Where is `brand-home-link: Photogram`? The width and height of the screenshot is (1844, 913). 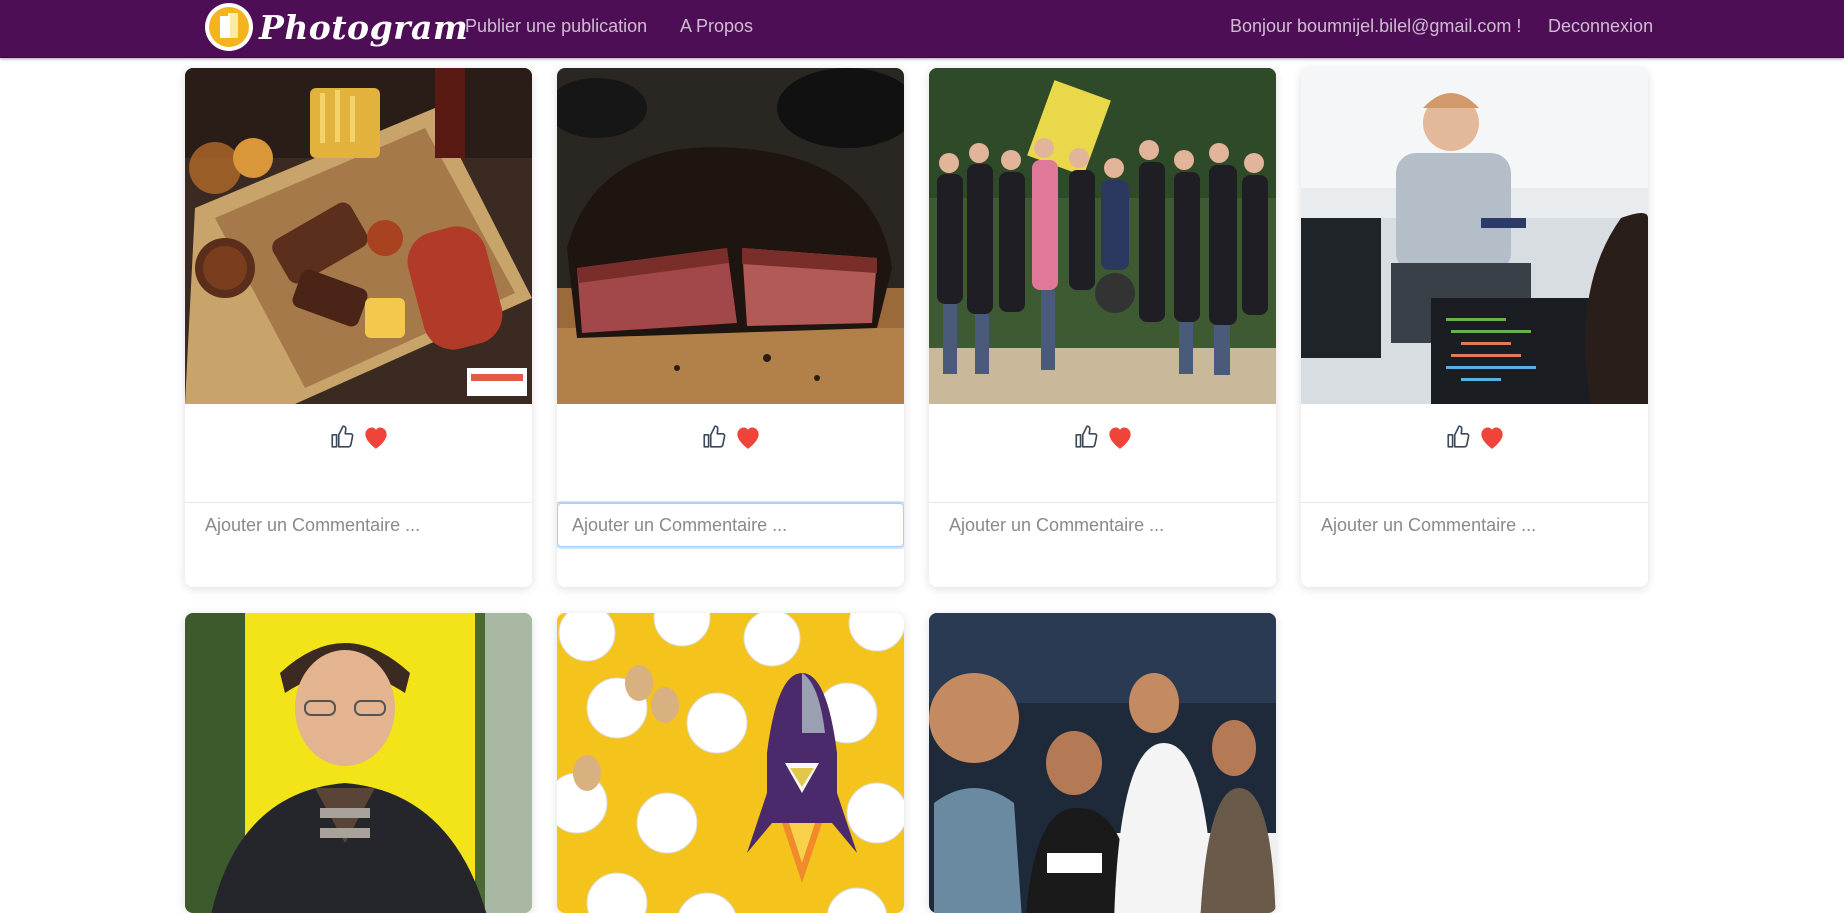 brand-home-link: Photogram is located at coordinates (336, 27).